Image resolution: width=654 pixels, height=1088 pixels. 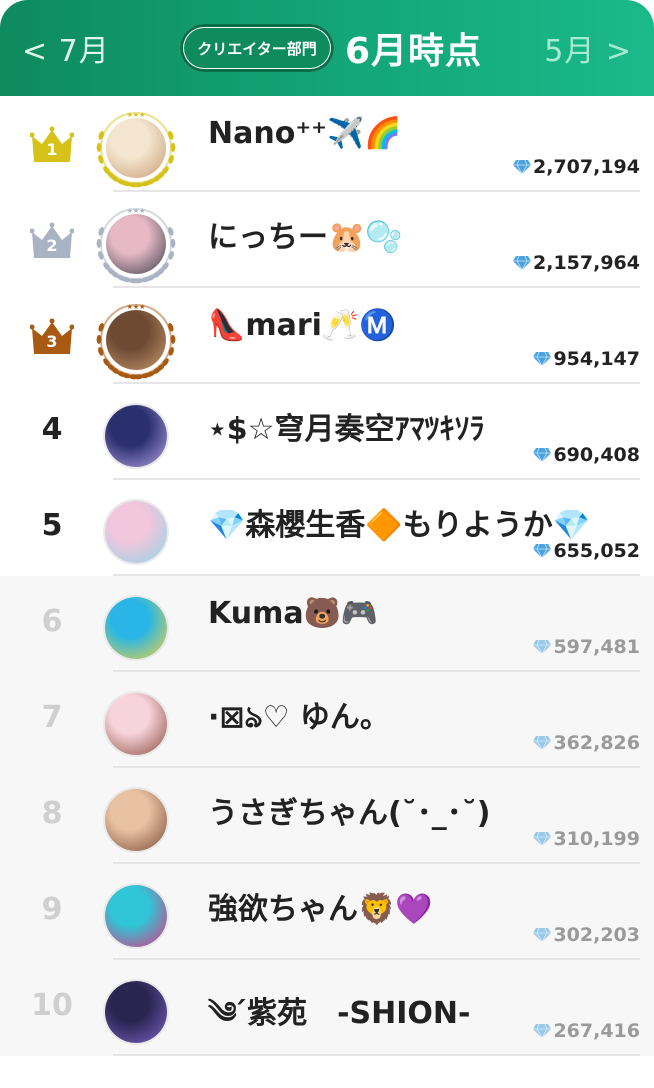 I want to click on creator-name: 強欲ちゃん🦁💜, so click(x=320, y=906).